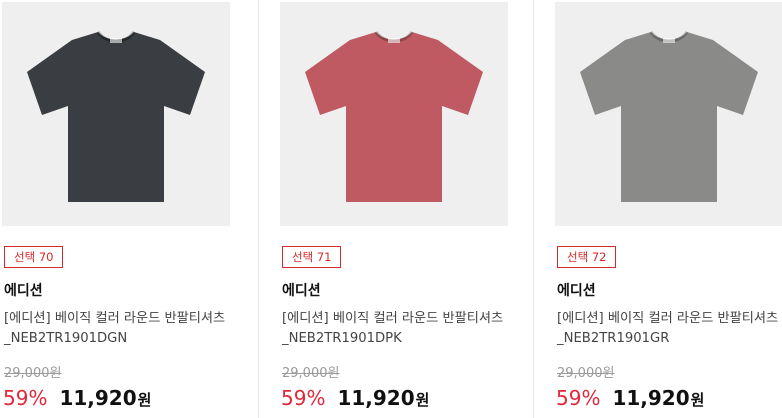  I want to click on select-badge: 선택 72, so click(587, 257).